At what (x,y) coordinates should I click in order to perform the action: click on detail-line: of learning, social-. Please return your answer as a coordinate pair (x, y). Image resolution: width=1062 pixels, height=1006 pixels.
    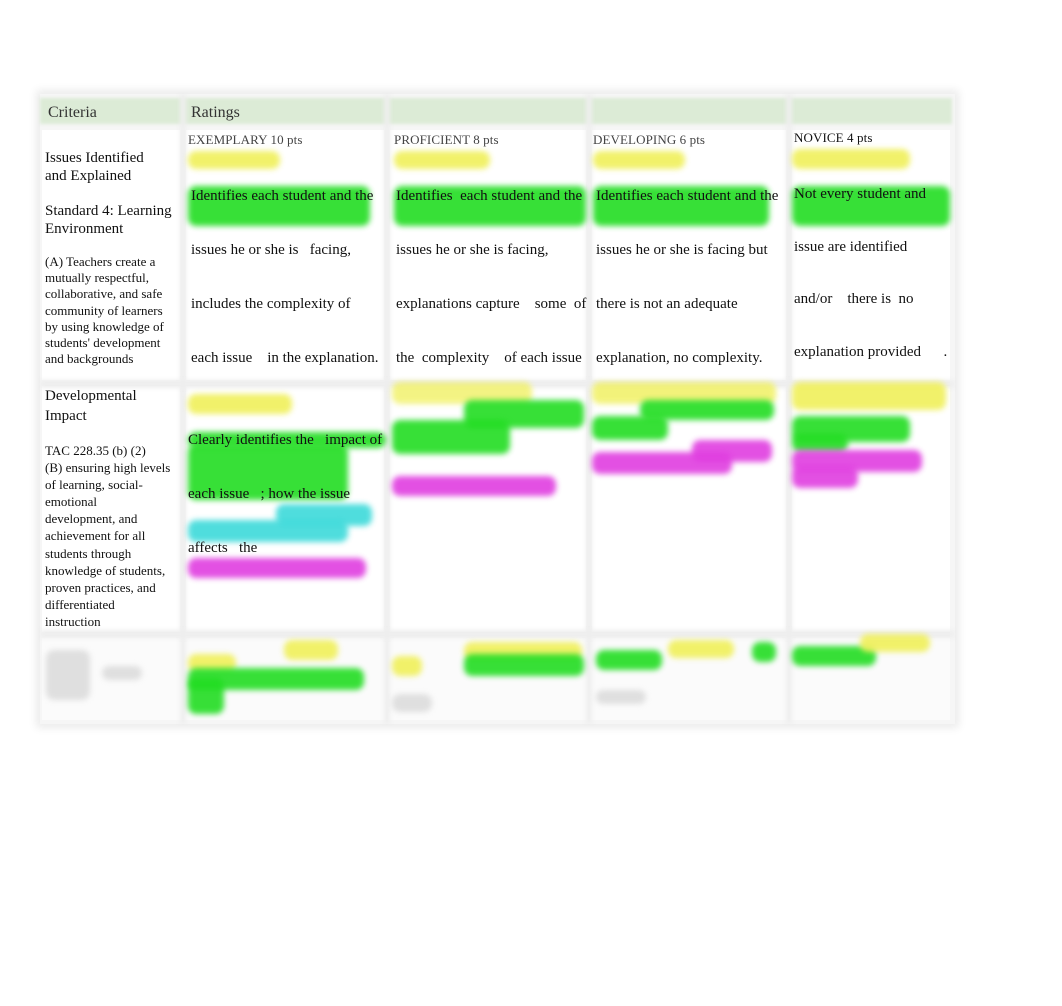
    Looking at the image, I should click on (94, 485).